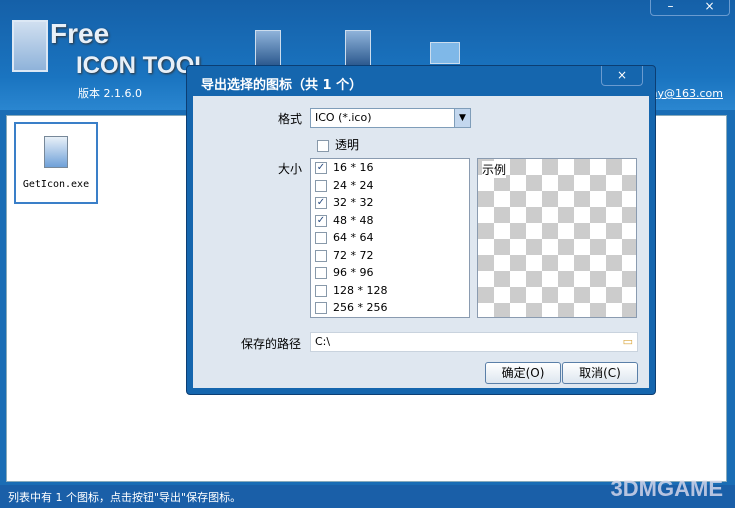  I want to click on size-label: 大小, so click(290, 169).